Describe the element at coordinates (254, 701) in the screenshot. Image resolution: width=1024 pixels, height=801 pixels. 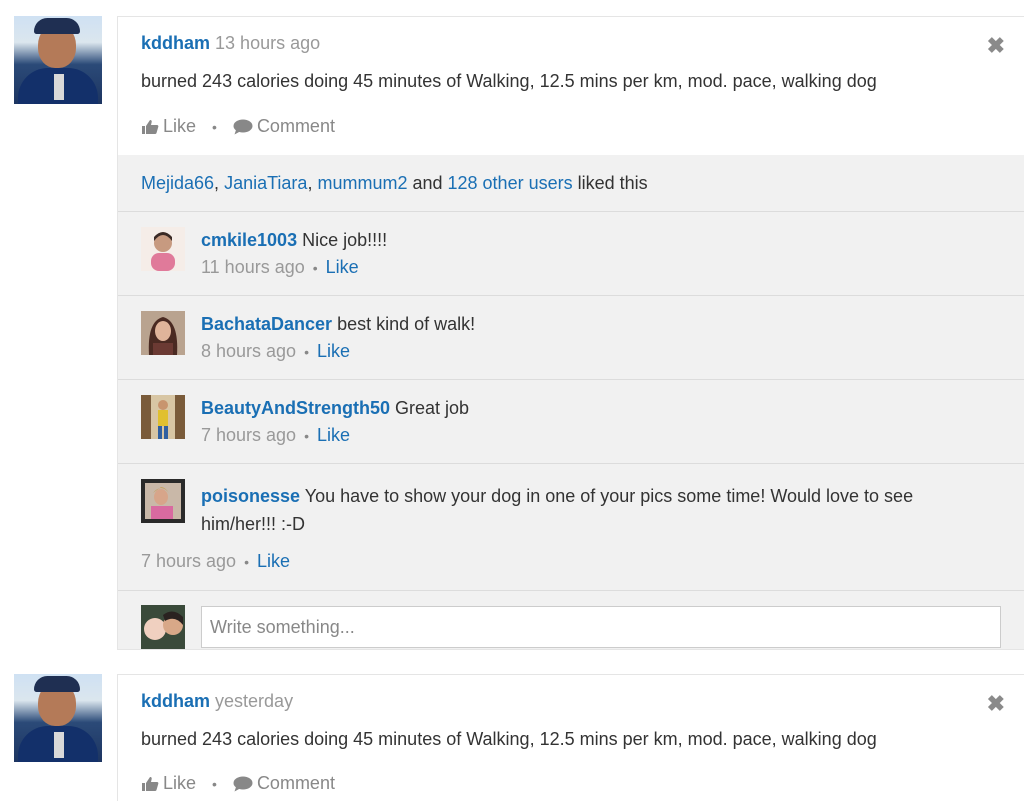
I see `post-timestamp: yesterday` at that location.